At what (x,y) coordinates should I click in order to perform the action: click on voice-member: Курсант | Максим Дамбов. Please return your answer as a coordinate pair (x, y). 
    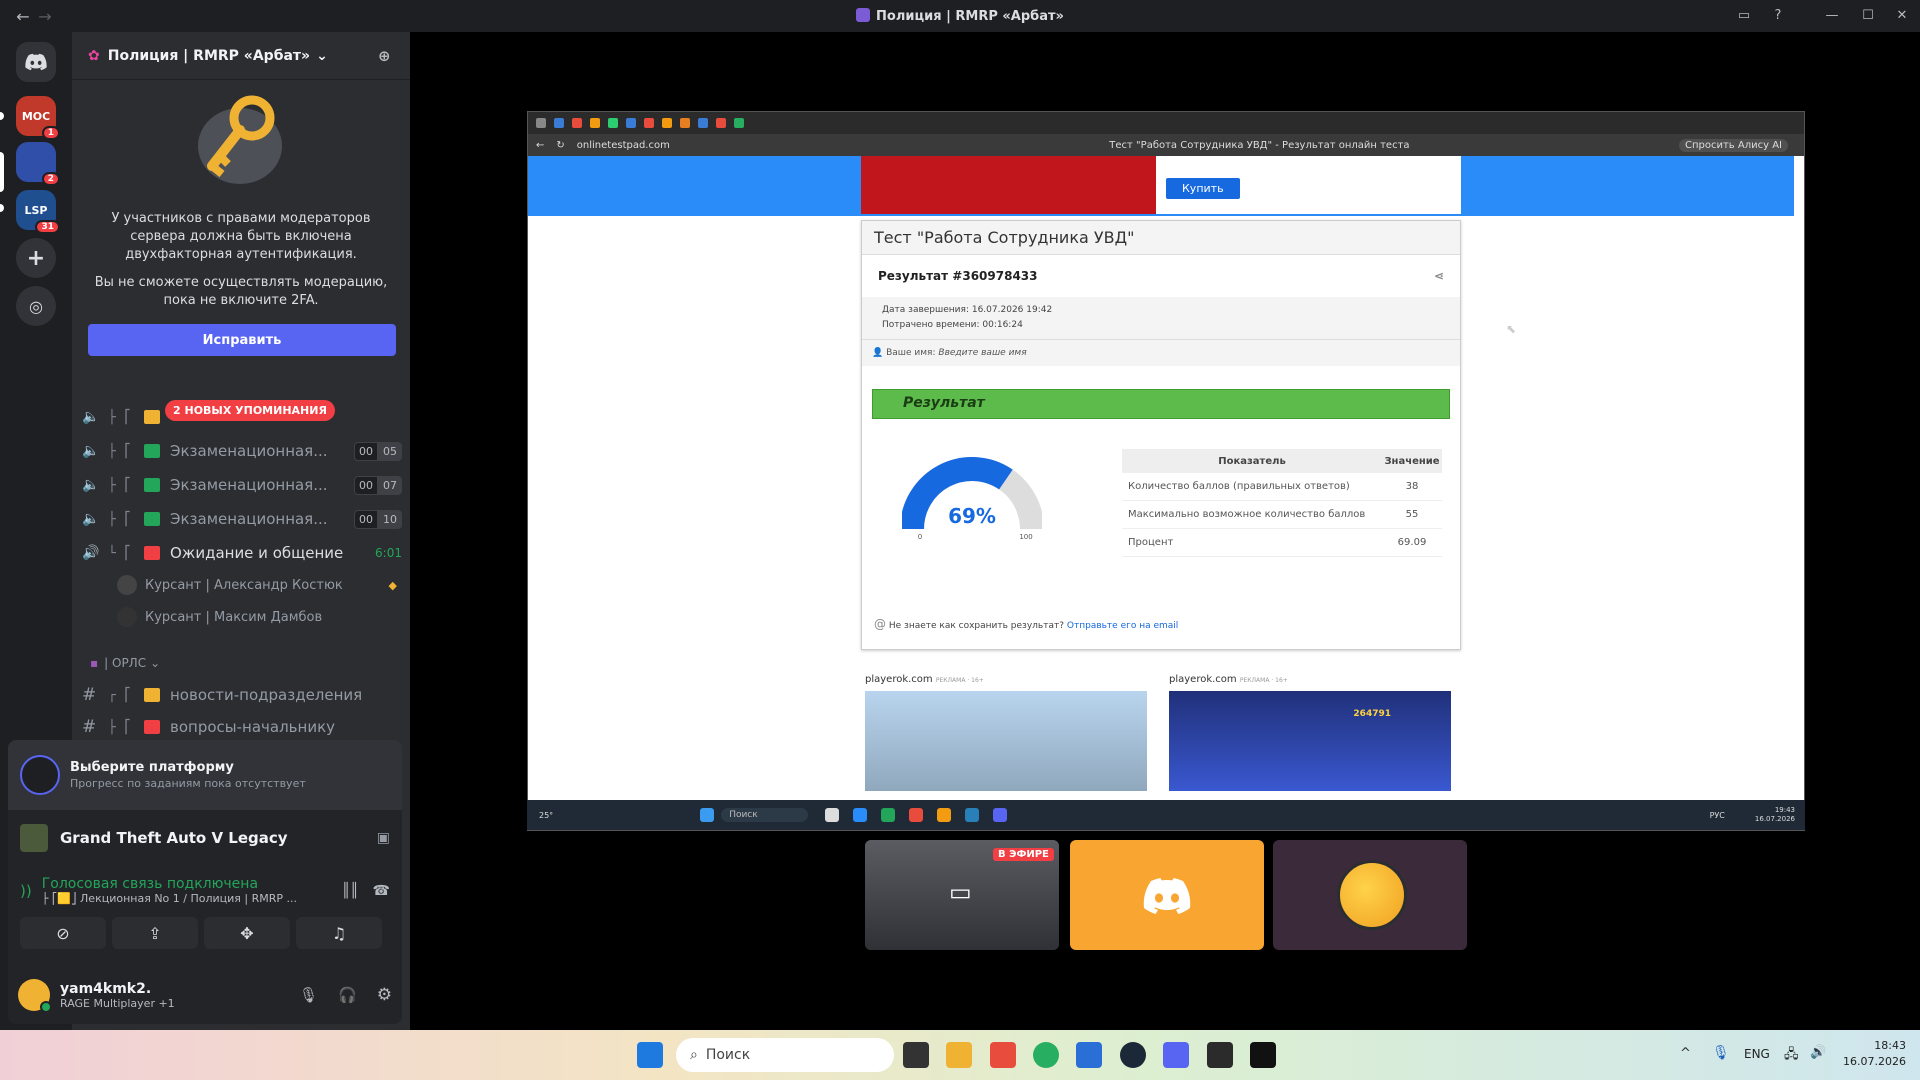
    Looking at the image, I should click on (257, 617).